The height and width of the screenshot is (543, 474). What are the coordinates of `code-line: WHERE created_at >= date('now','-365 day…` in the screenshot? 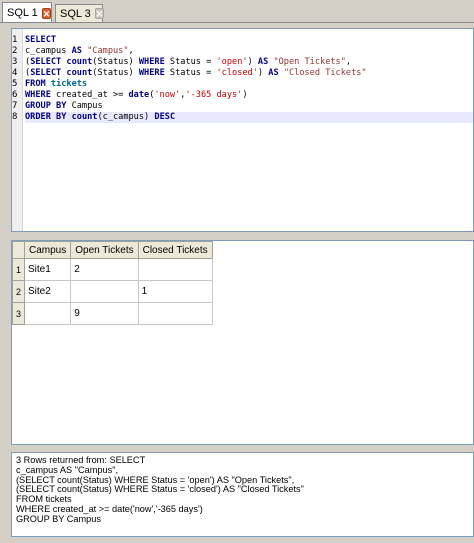 It's located at (249, 95).